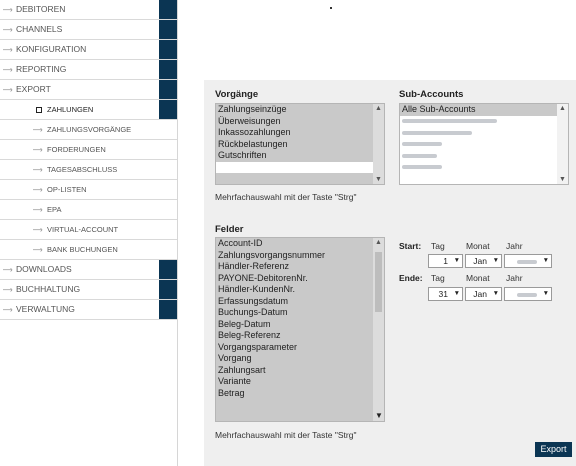 The height and width of the screenshot is (466, 576). I want to click on sidebar-item-buchhaltung: —› BUCHHALTUNG, so click(88, 290).